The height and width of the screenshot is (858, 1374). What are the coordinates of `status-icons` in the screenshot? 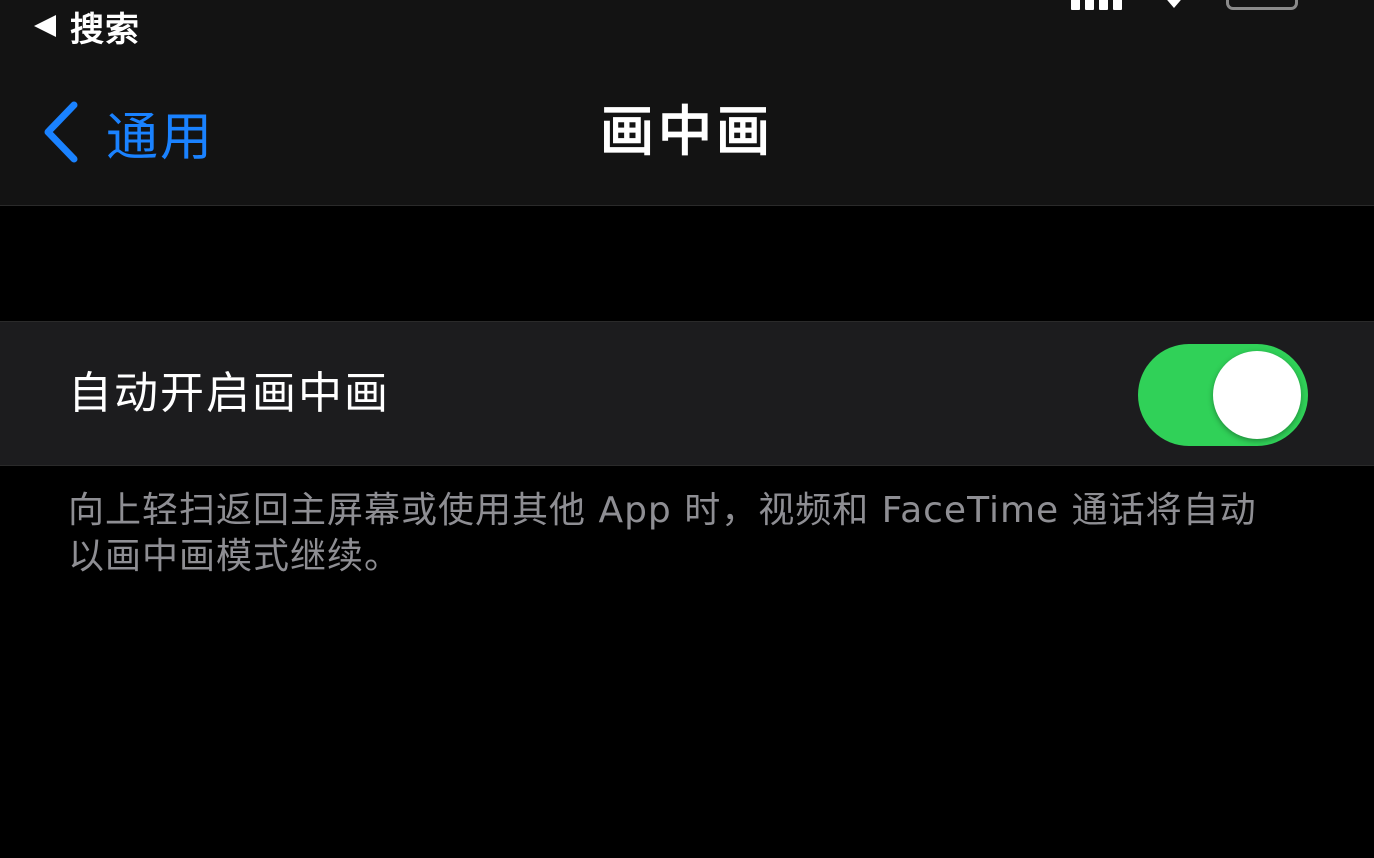 It's located at (1184, 5).